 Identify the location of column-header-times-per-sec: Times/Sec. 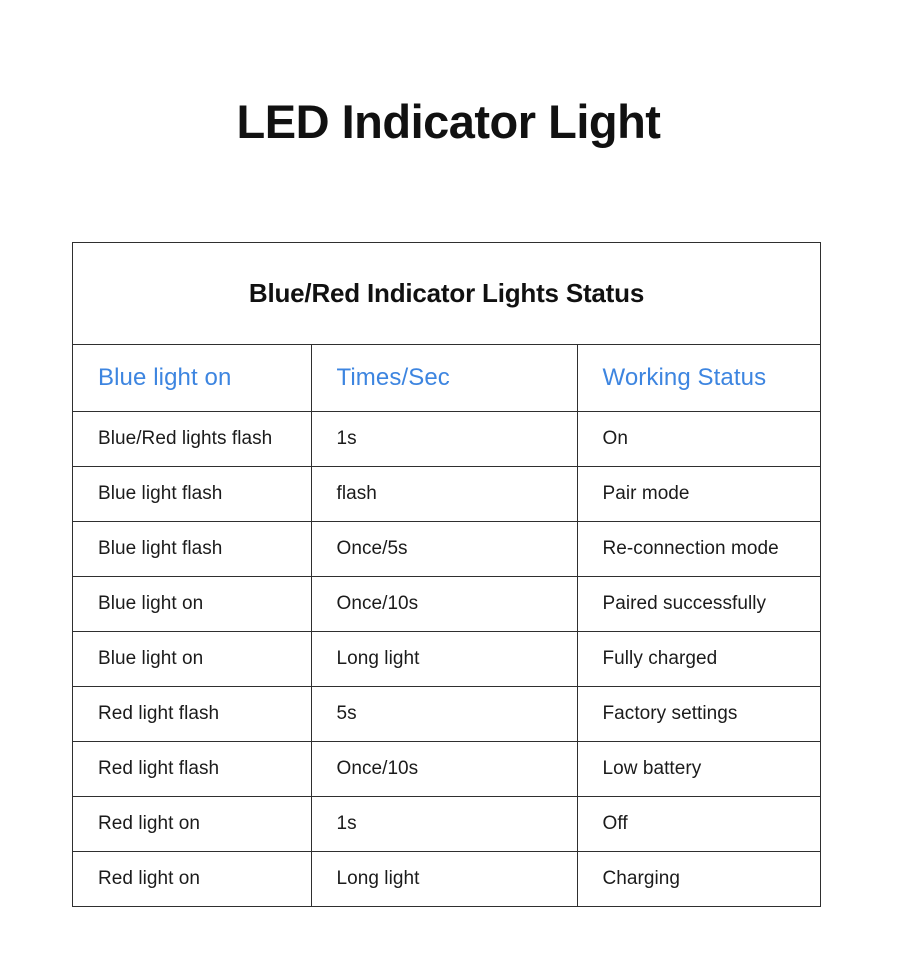
(444, 378).